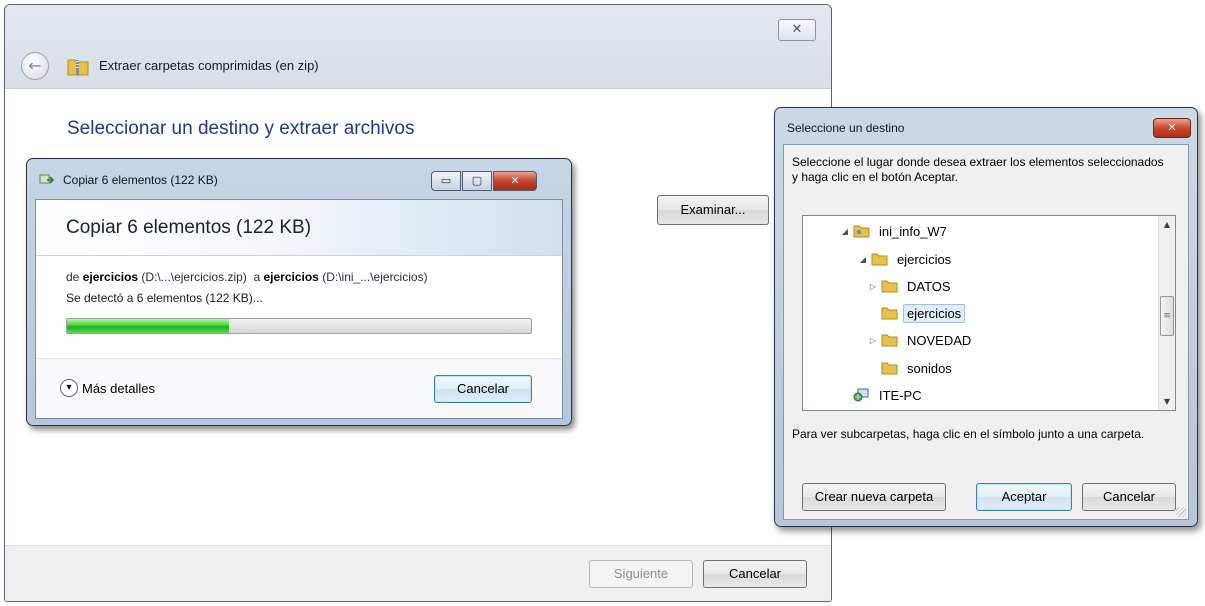 Image resolution: width=1205 pixels, height=606 pixels. I want to click on wizard-header, so click(418, 47).